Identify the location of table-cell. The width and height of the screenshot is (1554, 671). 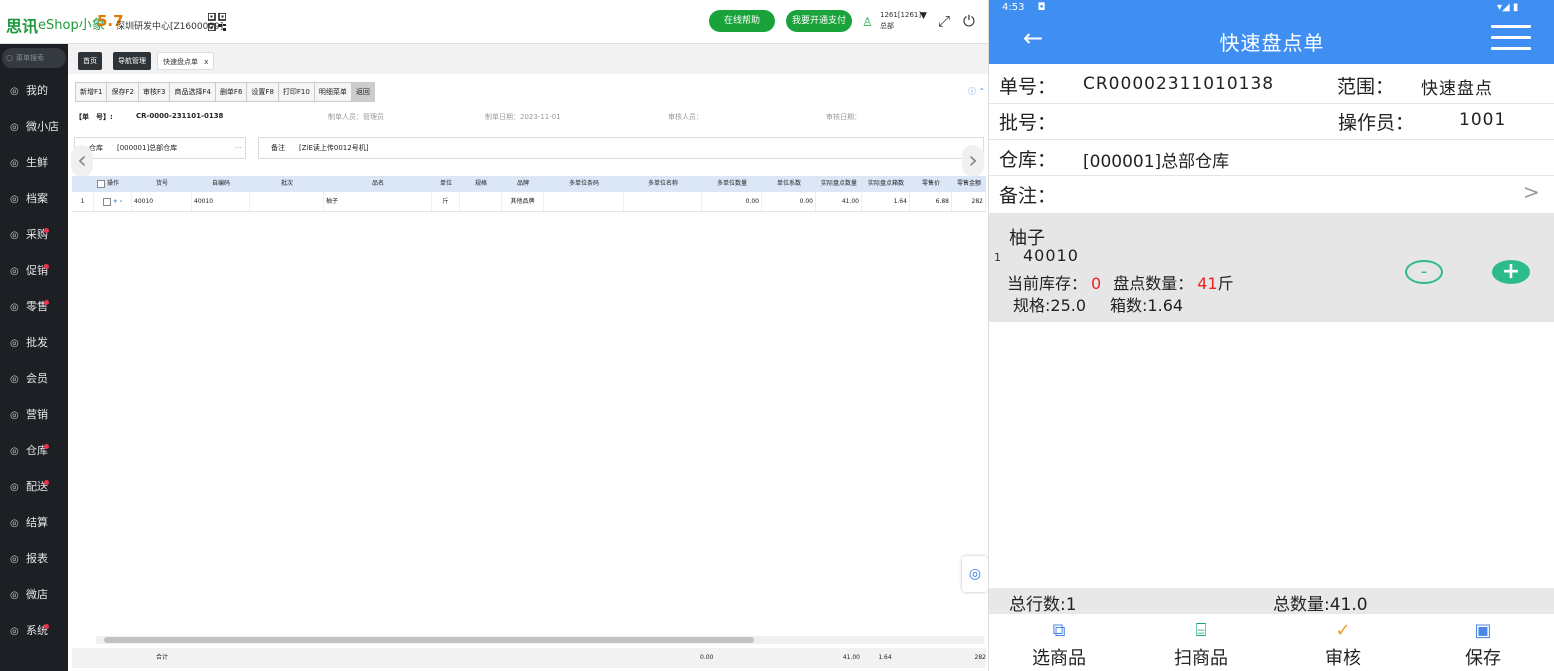
(287, 201).